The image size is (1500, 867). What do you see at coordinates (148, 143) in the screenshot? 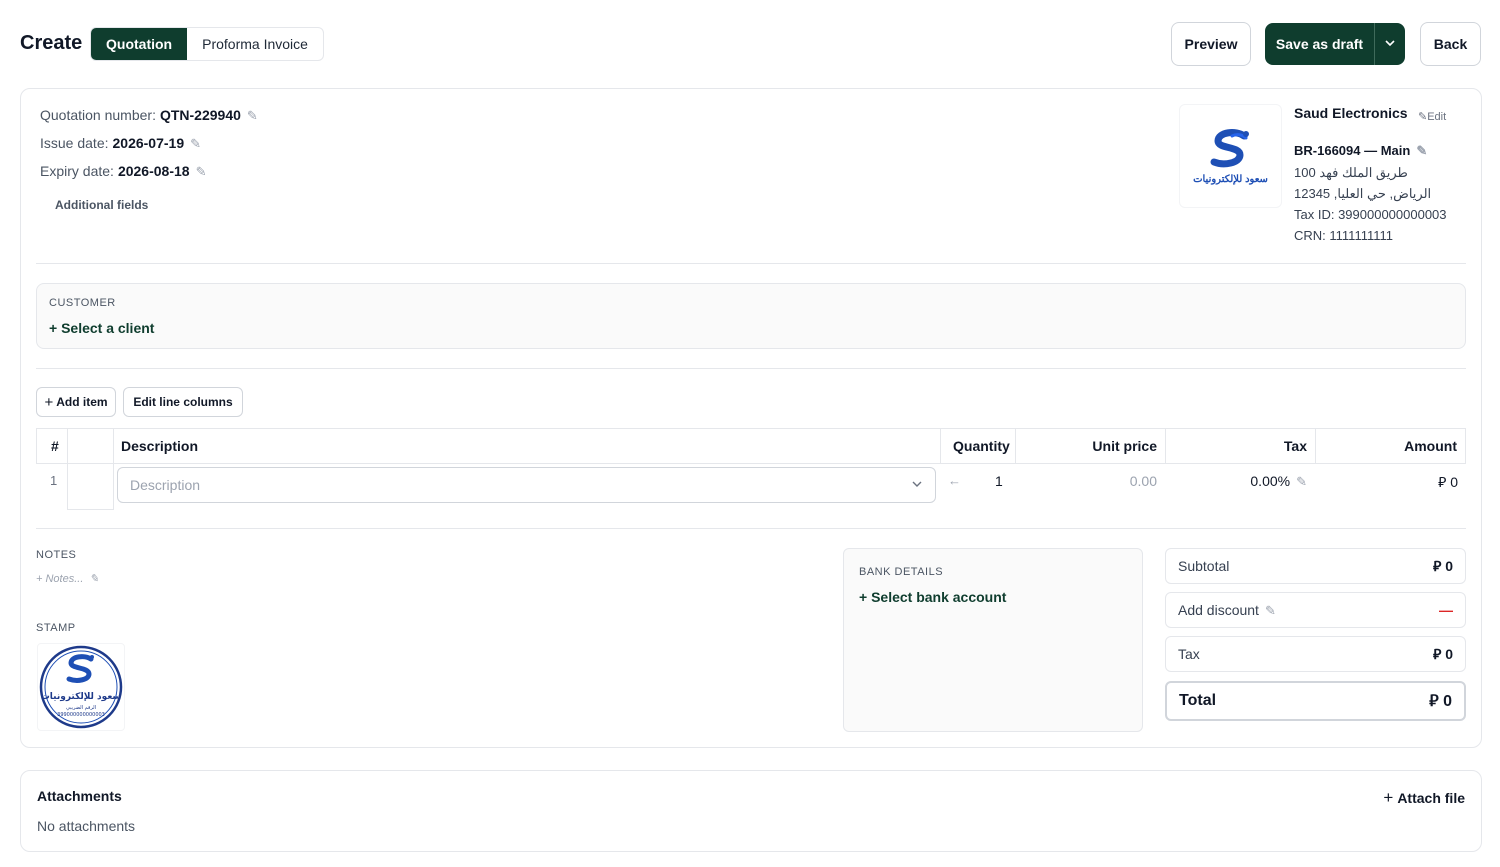
I see `issue-date: 2026-07-19` at bounding box center [148, 143].